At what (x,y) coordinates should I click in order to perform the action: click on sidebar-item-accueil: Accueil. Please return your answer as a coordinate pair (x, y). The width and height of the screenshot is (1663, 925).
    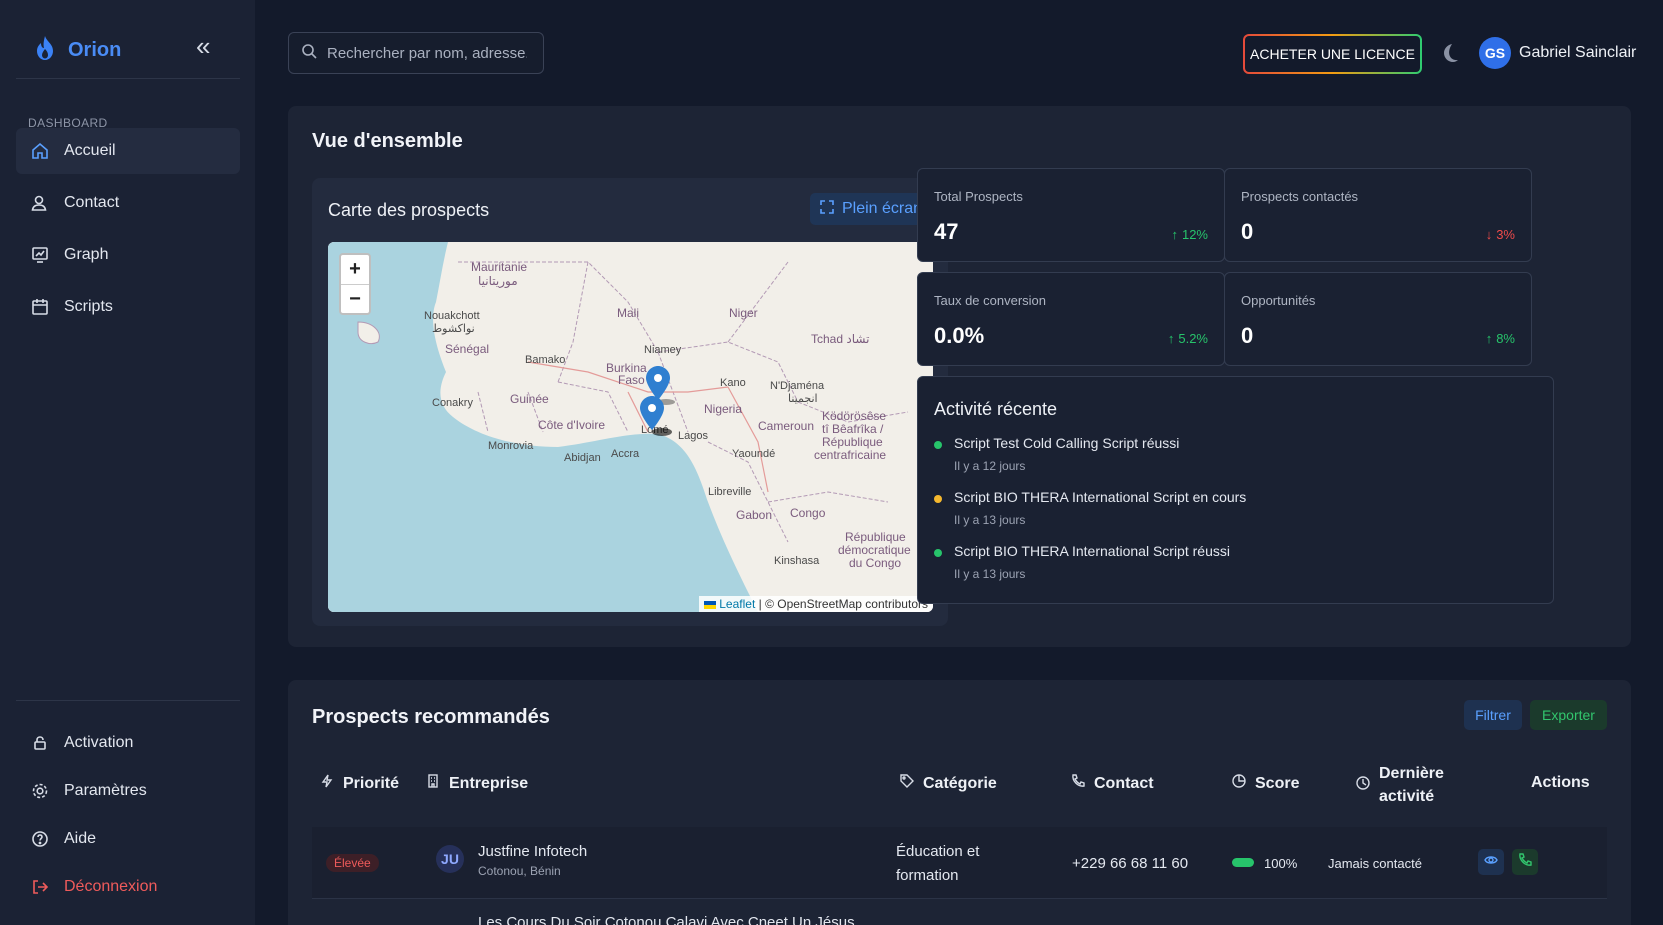
    Looking at the image, I should click on (128, 151).